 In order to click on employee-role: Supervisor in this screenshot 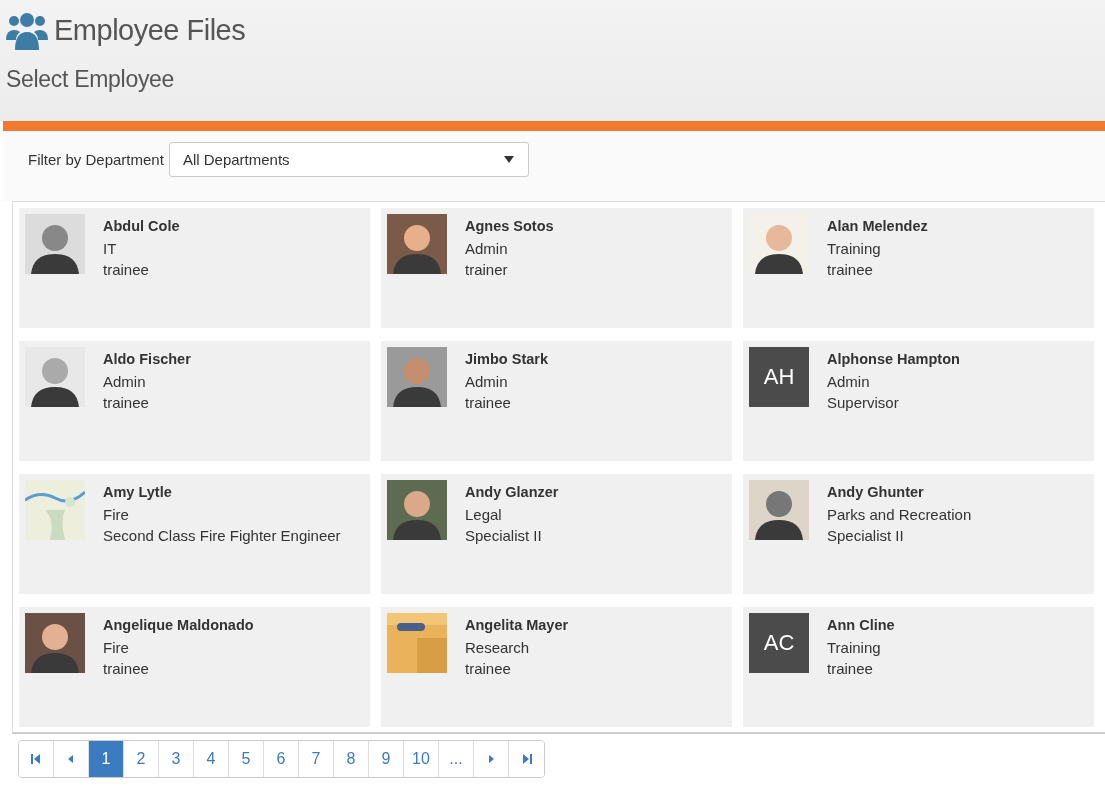, I will do `click(863, 403)`.